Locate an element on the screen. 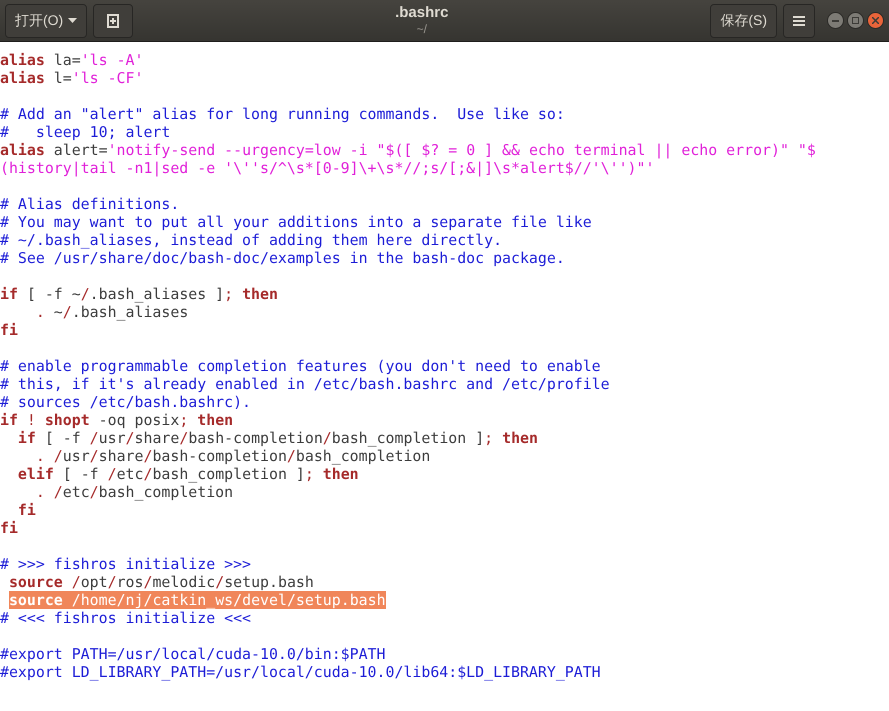 This screenshot has height=711, width=889. maximize-icon is located at coordinates (855, 20).